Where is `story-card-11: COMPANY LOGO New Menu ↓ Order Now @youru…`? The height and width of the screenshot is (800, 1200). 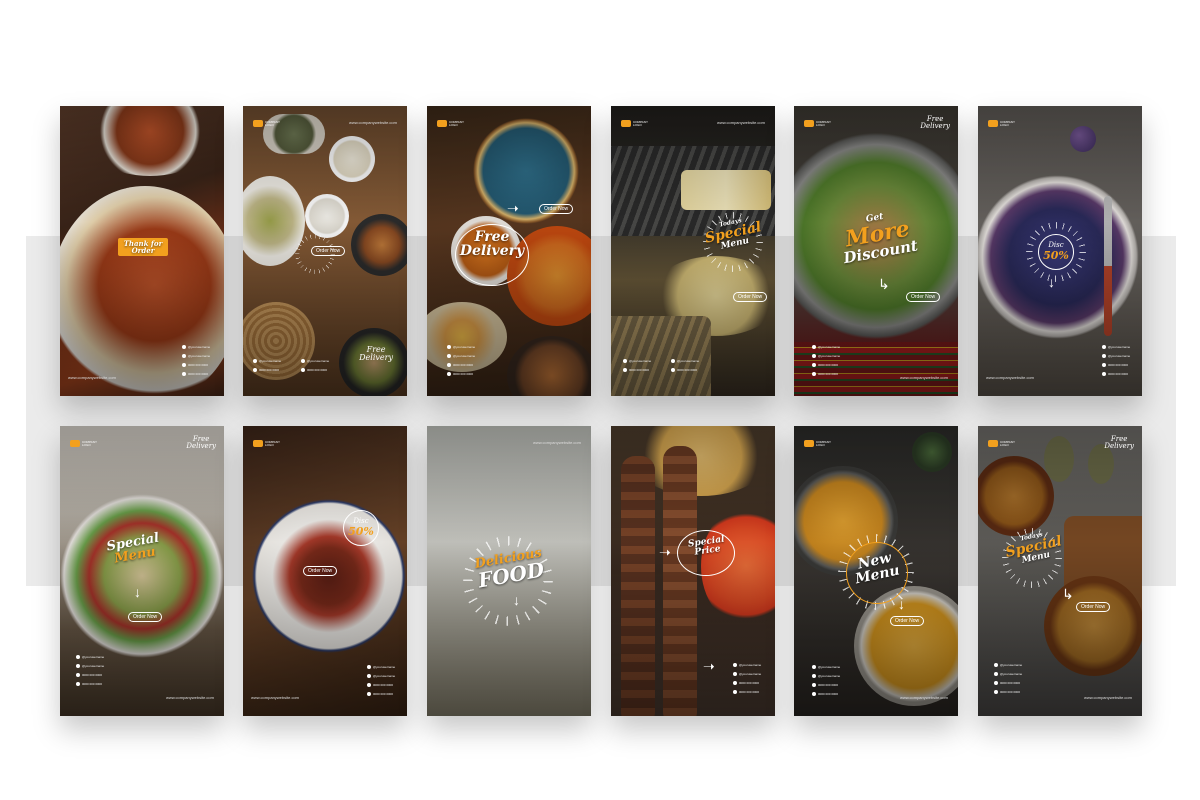
story-card-11: COMPANY LOGO New Menu ↓ Order Now @youru… is located at coordinates (876, 571).